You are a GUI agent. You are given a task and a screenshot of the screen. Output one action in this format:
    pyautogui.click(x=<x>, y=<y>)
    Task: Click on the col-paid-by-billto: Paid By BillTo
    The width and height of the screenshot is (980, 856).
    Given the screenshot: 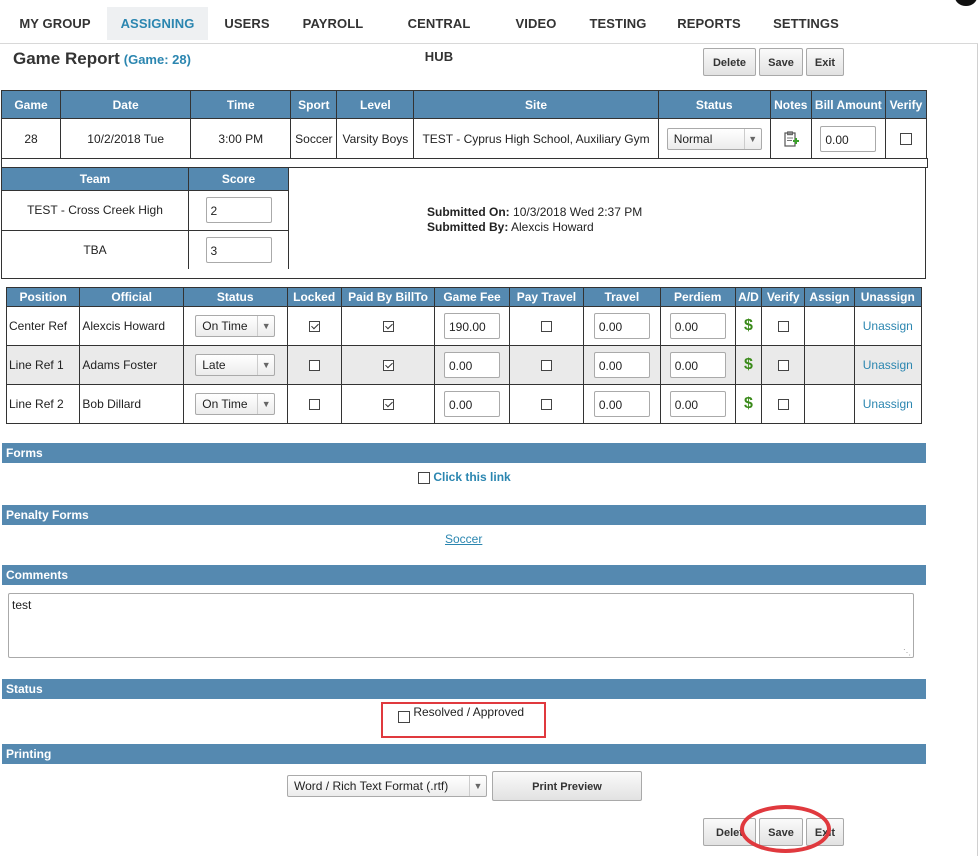 What is the action you would take?
    pyautogui.click(x=388, y=297)
    